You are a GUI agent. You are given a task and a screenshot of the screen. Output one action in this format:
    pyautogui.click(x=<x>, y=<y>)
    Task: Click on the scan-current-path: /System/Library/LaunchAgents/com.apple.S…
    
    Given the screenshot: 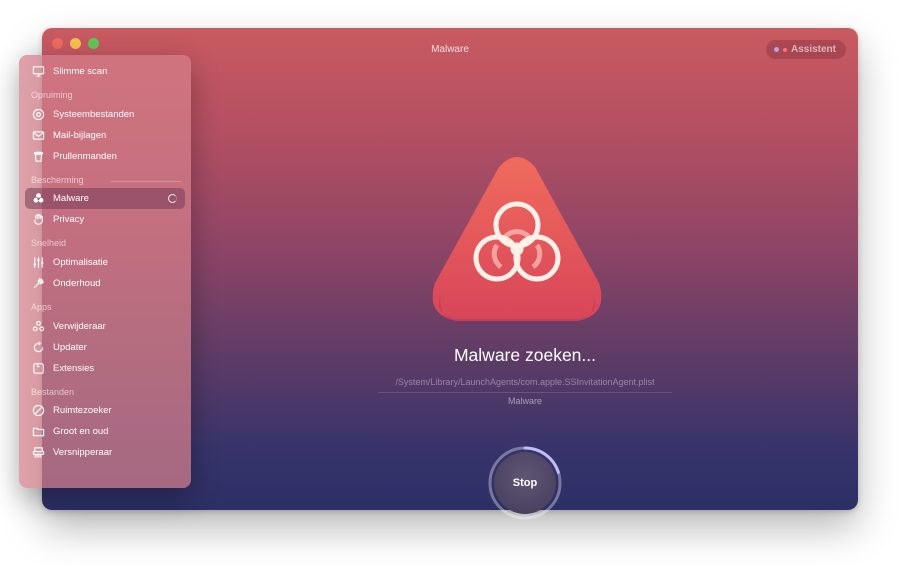 What is the action you would take?
    pyautogui.click(x=525, y=382)
    